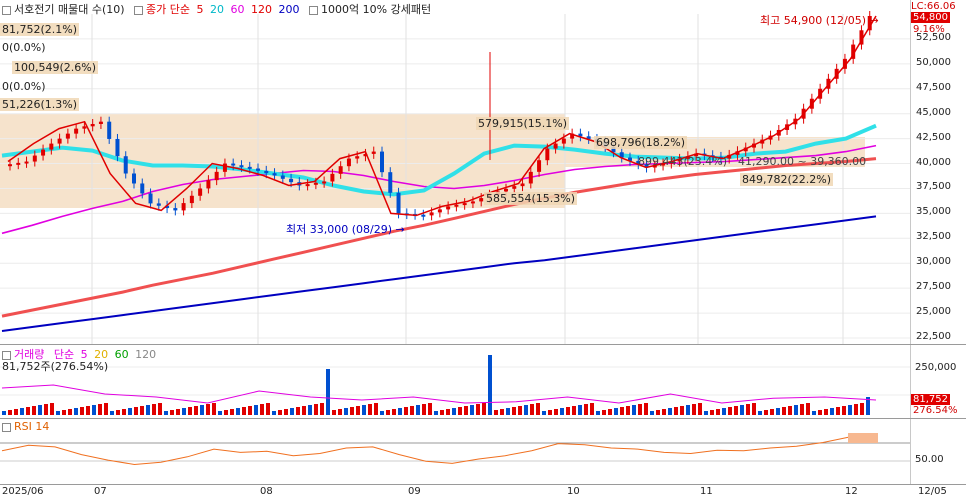 This screenshot has height=500, width=966. I want to click on profile-label-4: 0(0.0%), so click(24, 86).